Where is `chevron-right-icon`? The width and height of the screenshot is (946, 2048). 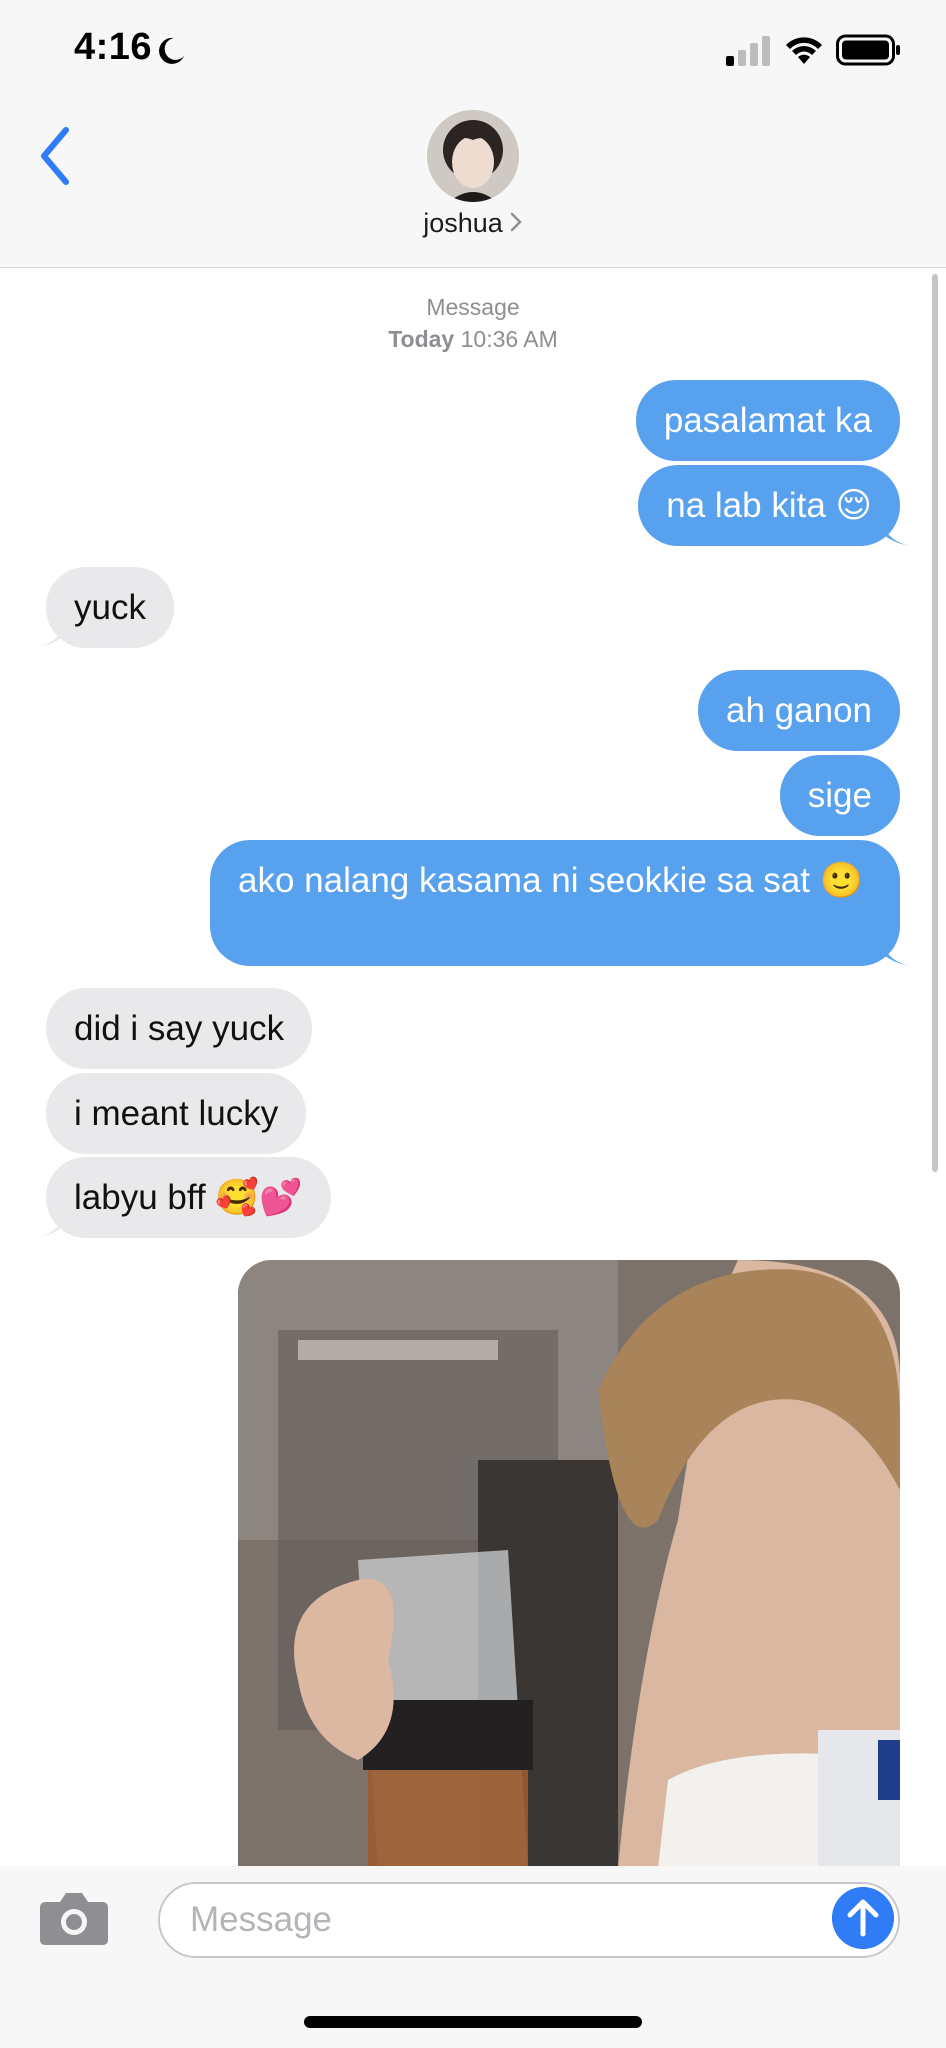 chevron-right-icon is located at coordinates (516, 222).